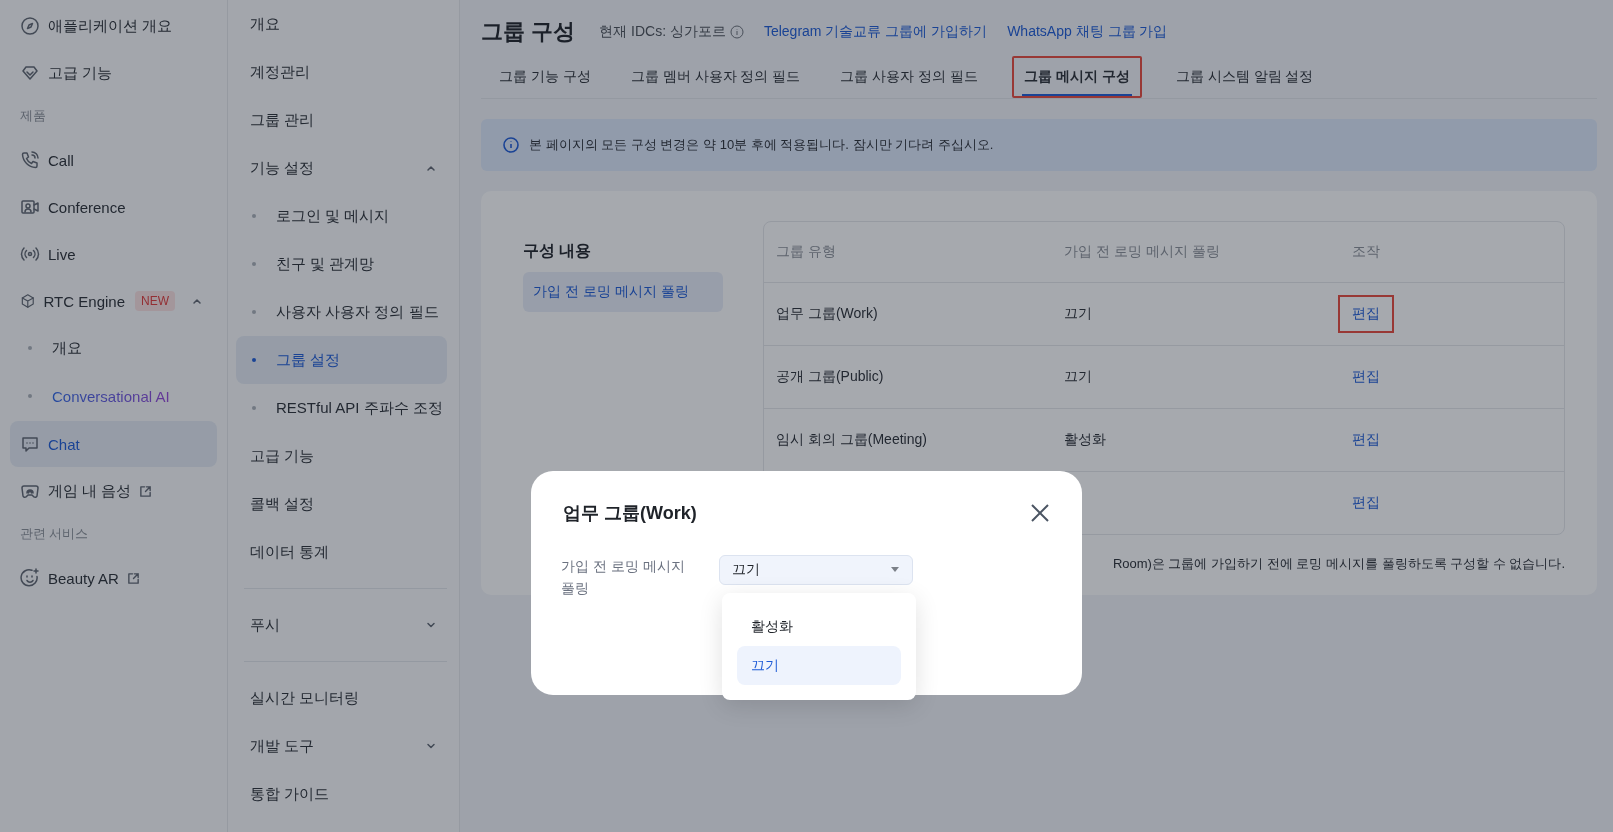 Image resolution: width=1613 pixels, height=832 pixels. I want to click on page-title: 그룹 구성, so click(528, 32).